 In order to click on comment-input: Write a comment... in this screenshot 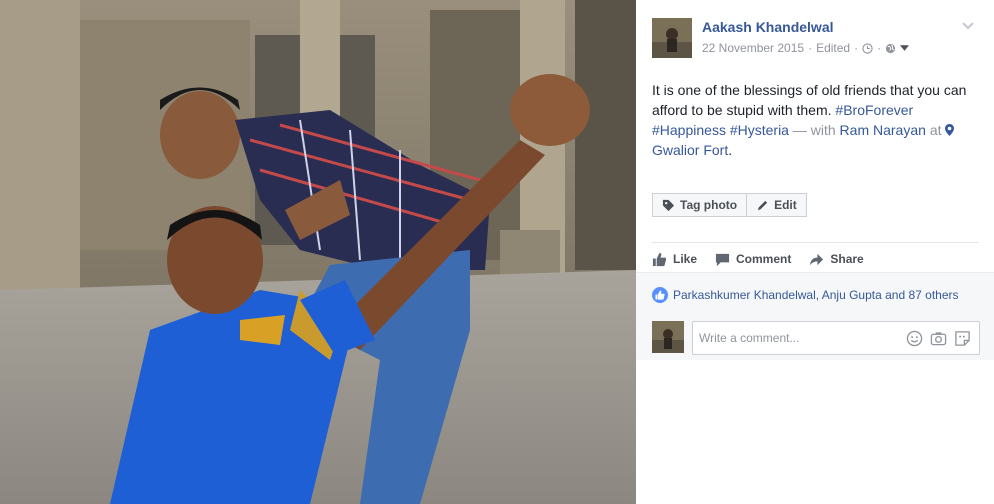, I will do `click(836, 338)`.